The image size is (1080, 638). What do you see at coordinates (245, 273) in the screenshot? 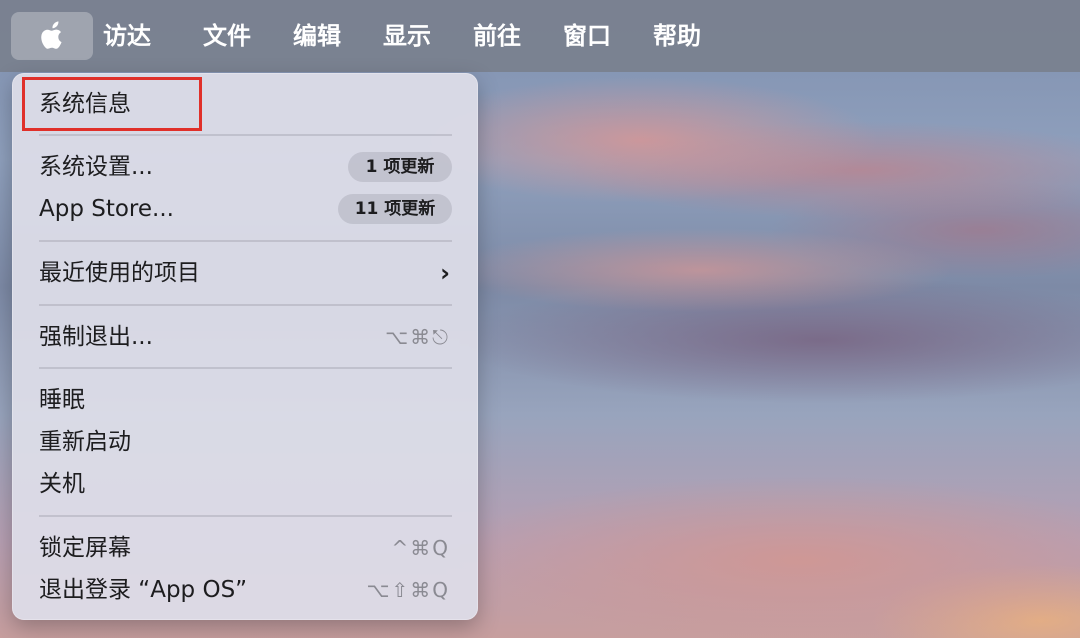
I see `menu-item-recent-items: 最近使用的项目 ›` at bounding box center [245, 273].